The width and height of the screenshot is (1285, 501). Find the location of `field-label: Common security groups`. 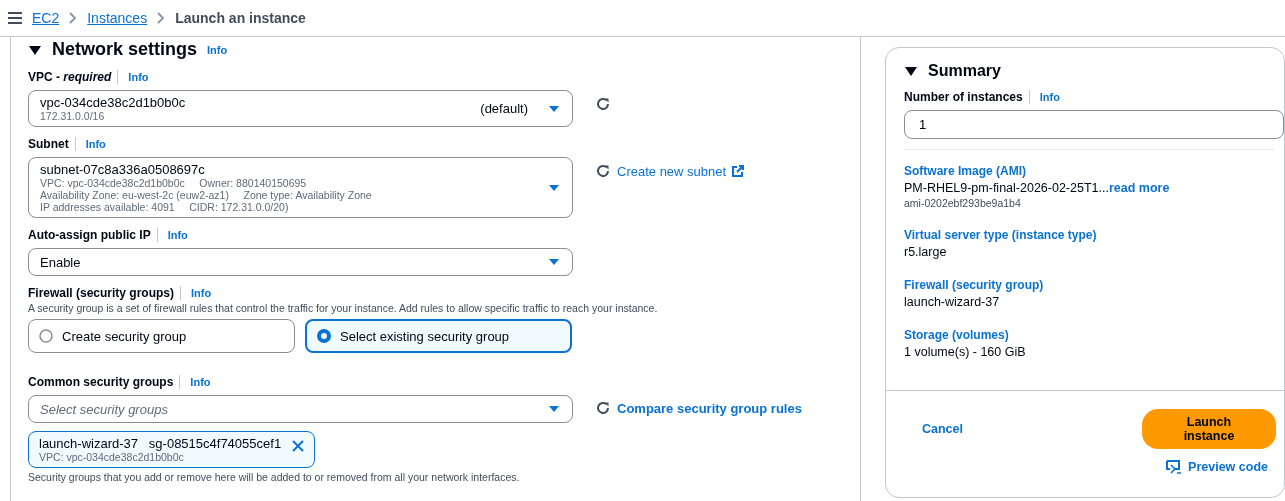

field-label: Common security groups is located at coordinates (101, 382).